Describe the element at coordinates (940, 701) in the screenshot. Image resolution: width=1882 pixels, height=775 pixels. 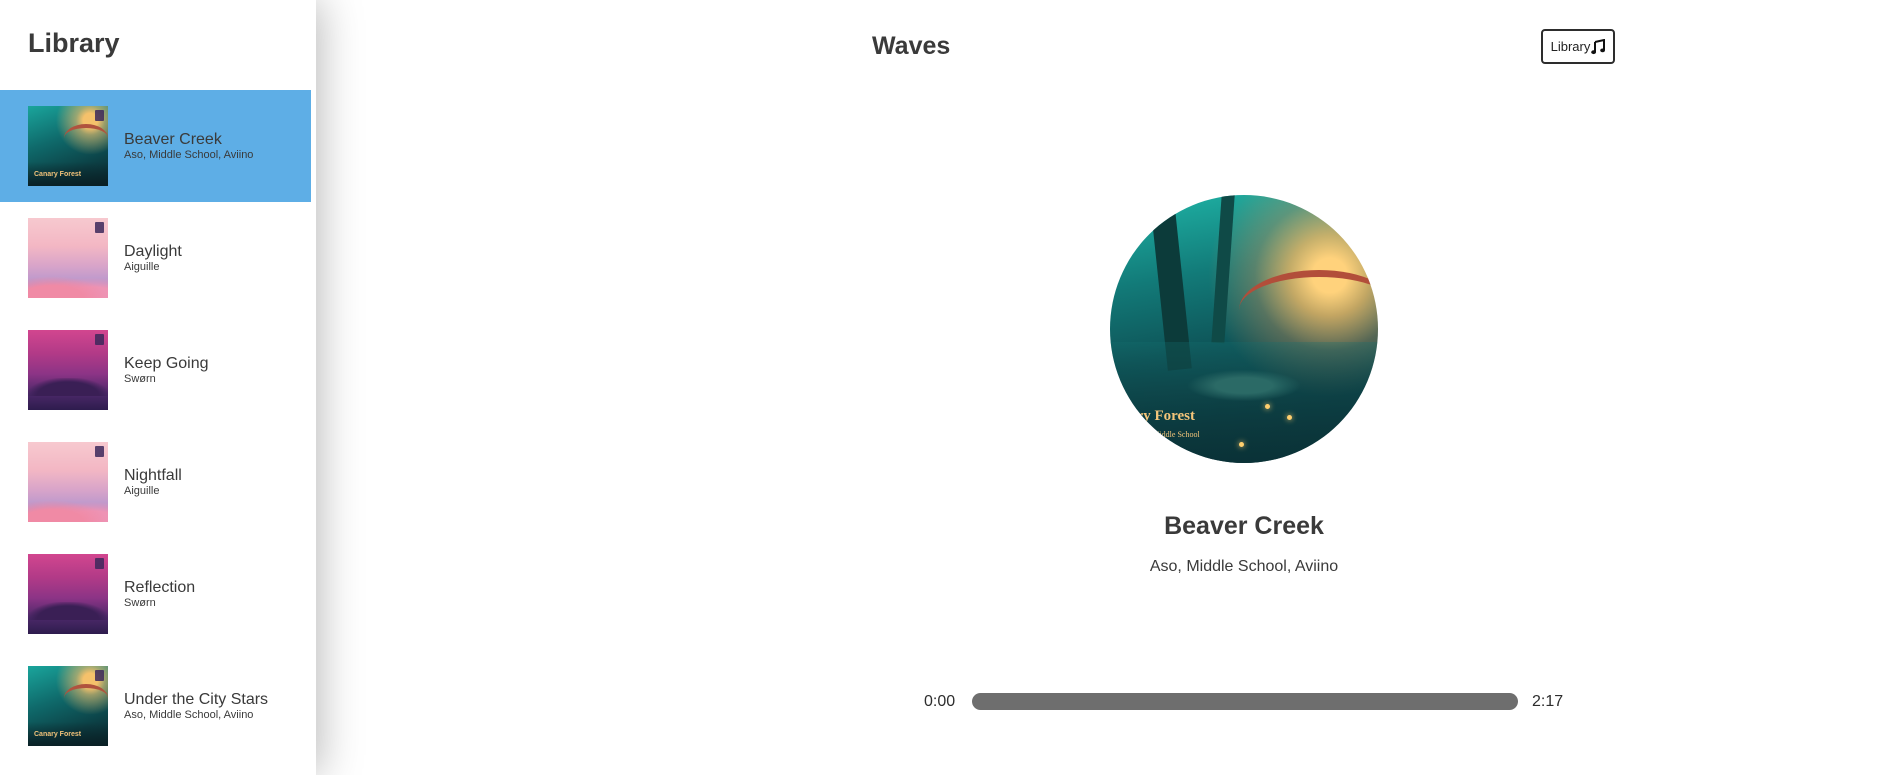
I see `current-time: 0:00` at that location.